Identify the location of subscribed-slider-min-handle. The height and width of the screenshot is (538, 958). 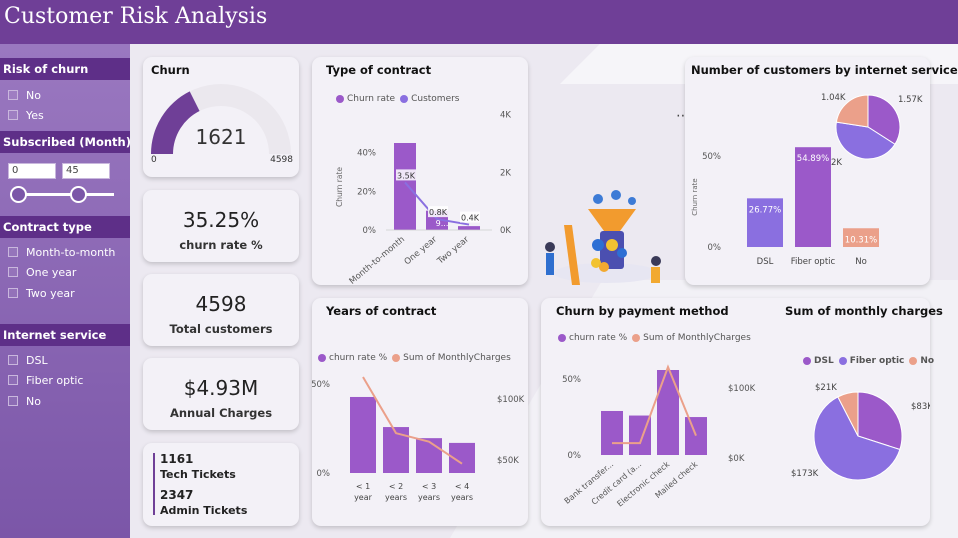
(18, 194).